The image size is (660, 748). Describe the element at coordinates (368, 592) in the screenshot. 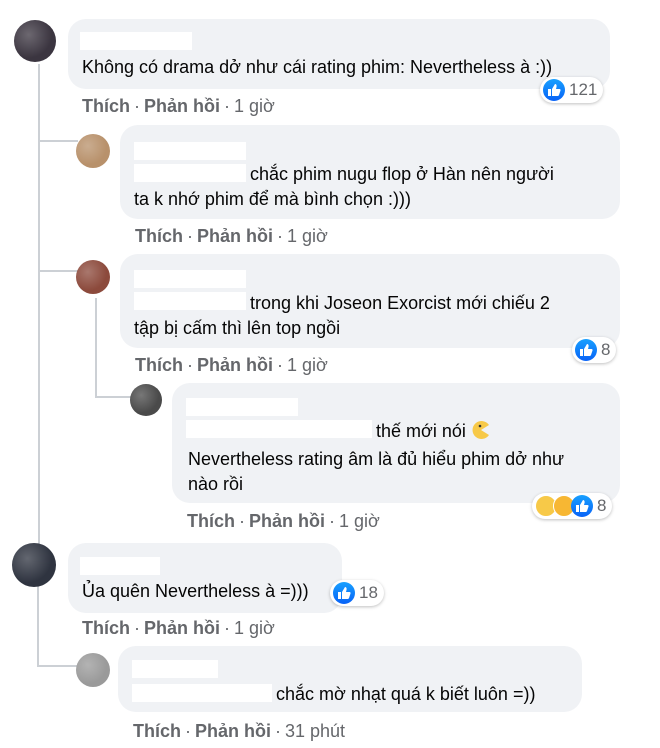

I see `reaction-number: 18` at that location.